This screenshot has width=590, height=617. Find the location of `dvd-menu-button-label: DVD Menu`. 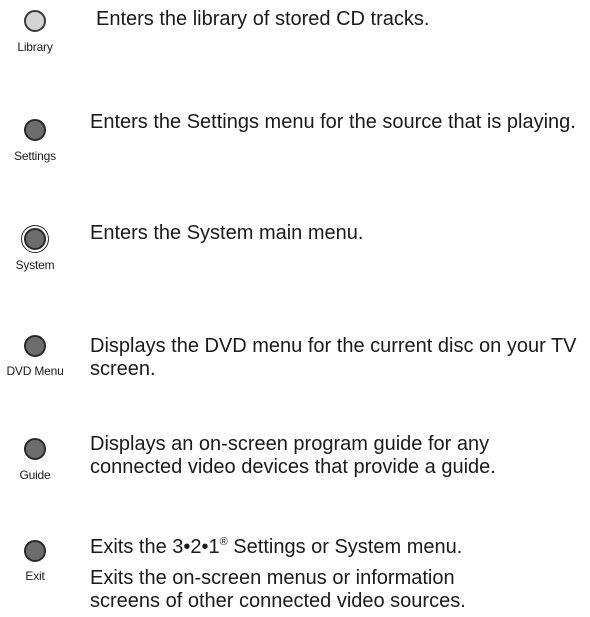

dvd-menu-button-label: DVD Menu is located at coordinates (35, 371).